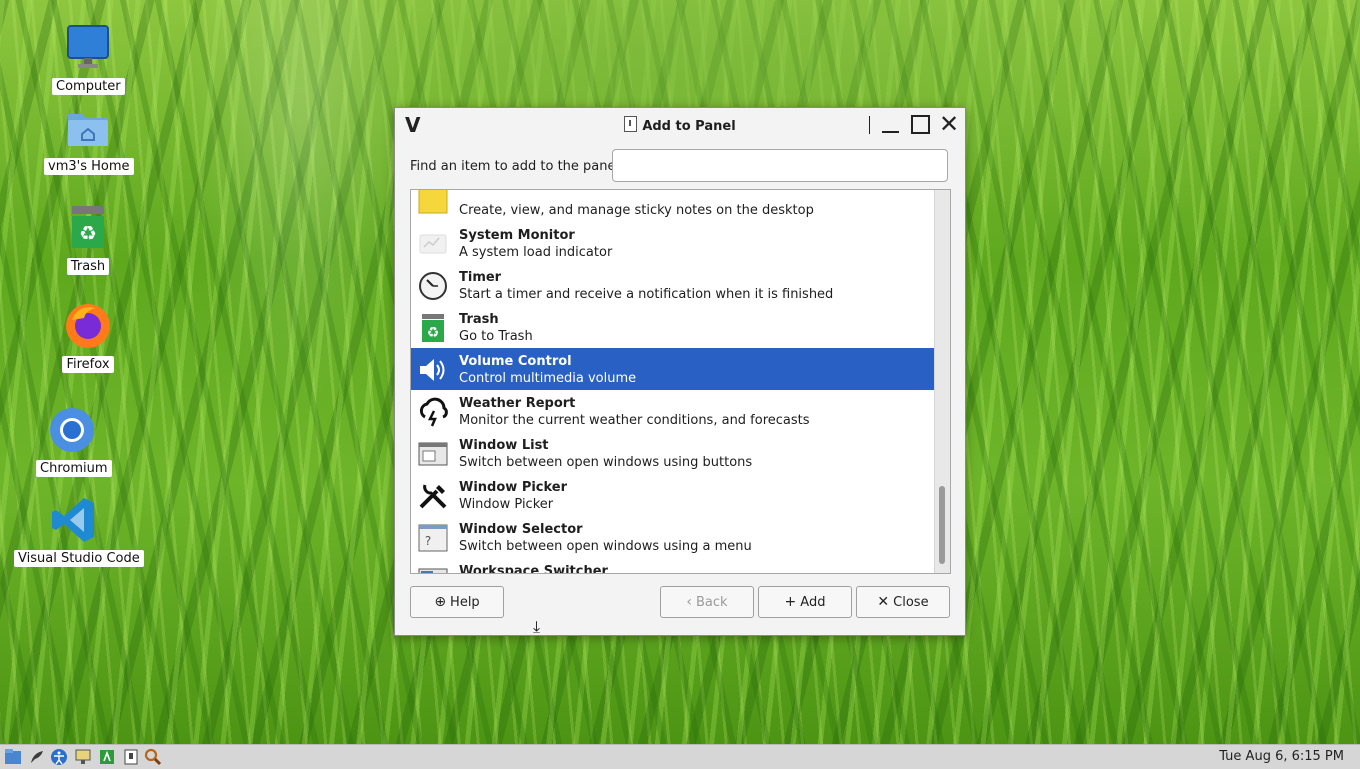 This screenshot has height=770, width=1360. What do you see at coordinates (433, 370) in the screenshot?
I see `speaker-icon` at bounding box center [433, 370].